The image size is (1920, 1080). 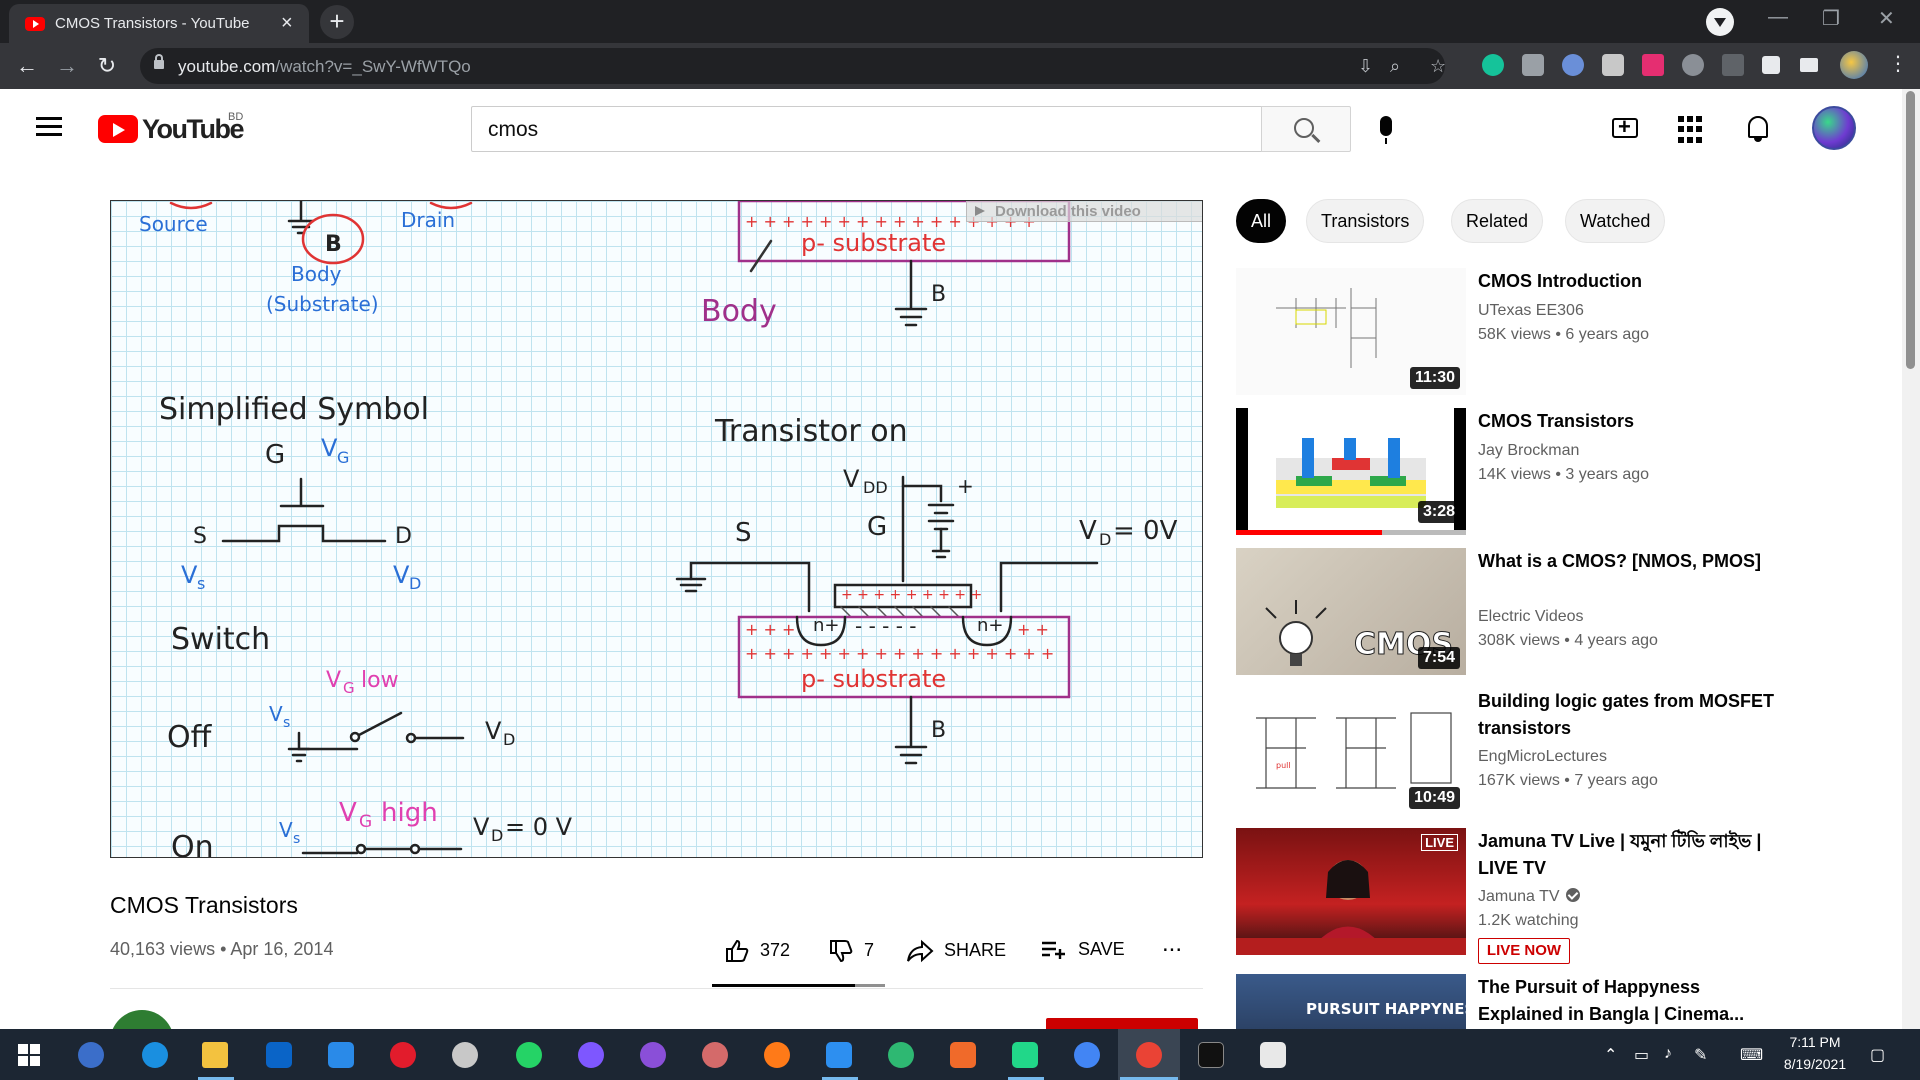 I want to click on video-thumbnail: 11:30, so click(x=1351, y=331).